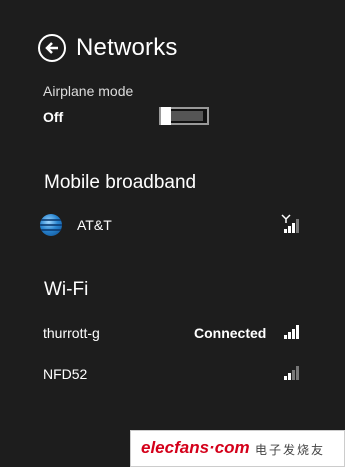 The width and height of the screenshot is (345, 467). I want to click on mobile-network-item: AT&T, so click(172, 225).